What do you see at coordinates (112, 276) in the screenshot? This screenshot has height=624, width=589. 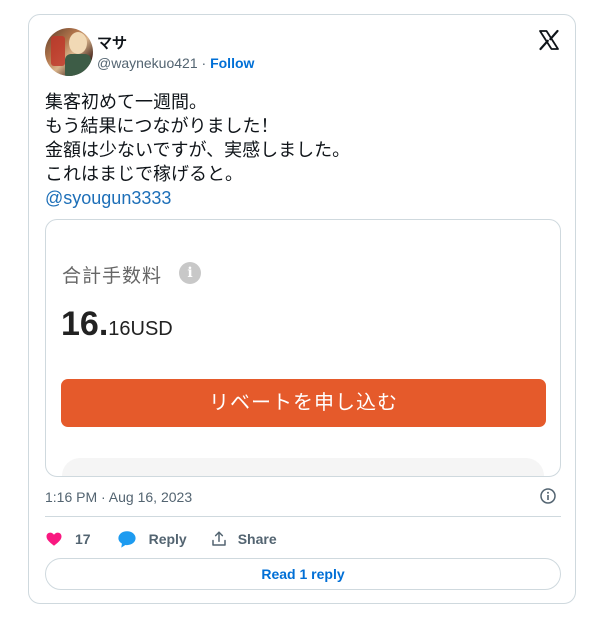 I see `fee-label: 合計手数料` at bounding box center [112, 276].